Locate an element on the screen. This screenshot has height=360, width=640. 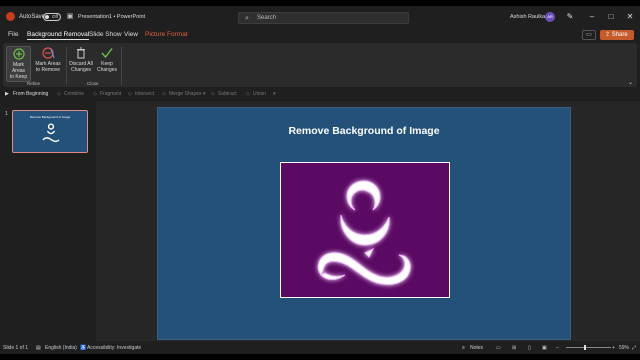
intersect-button: Intersect is located at coordinates (144, 94).